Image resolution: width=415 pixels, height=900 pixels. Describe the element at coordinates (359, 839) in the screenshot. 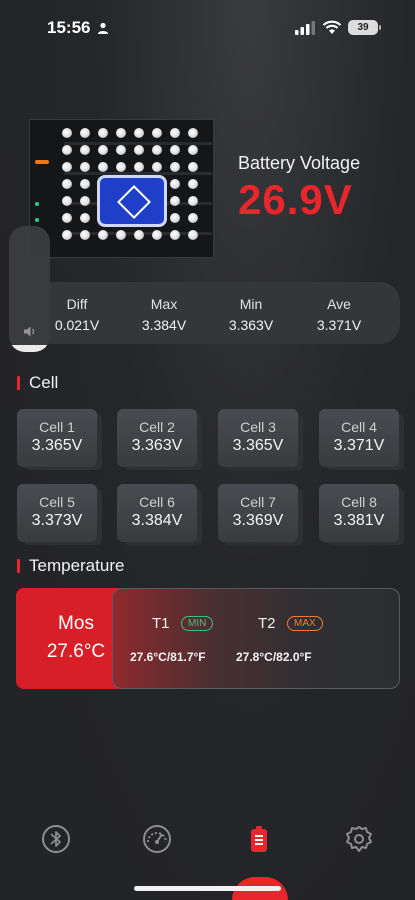

I see `gear-icon` at that location.